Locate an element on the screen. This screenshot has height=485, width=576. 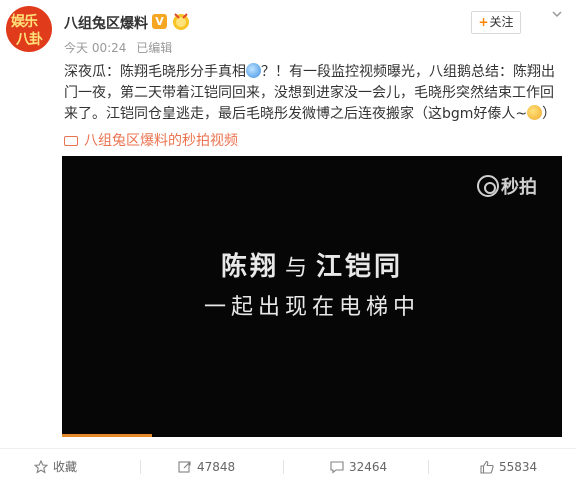
favorite-label: 收藏 is located at coordinates (65, 467).